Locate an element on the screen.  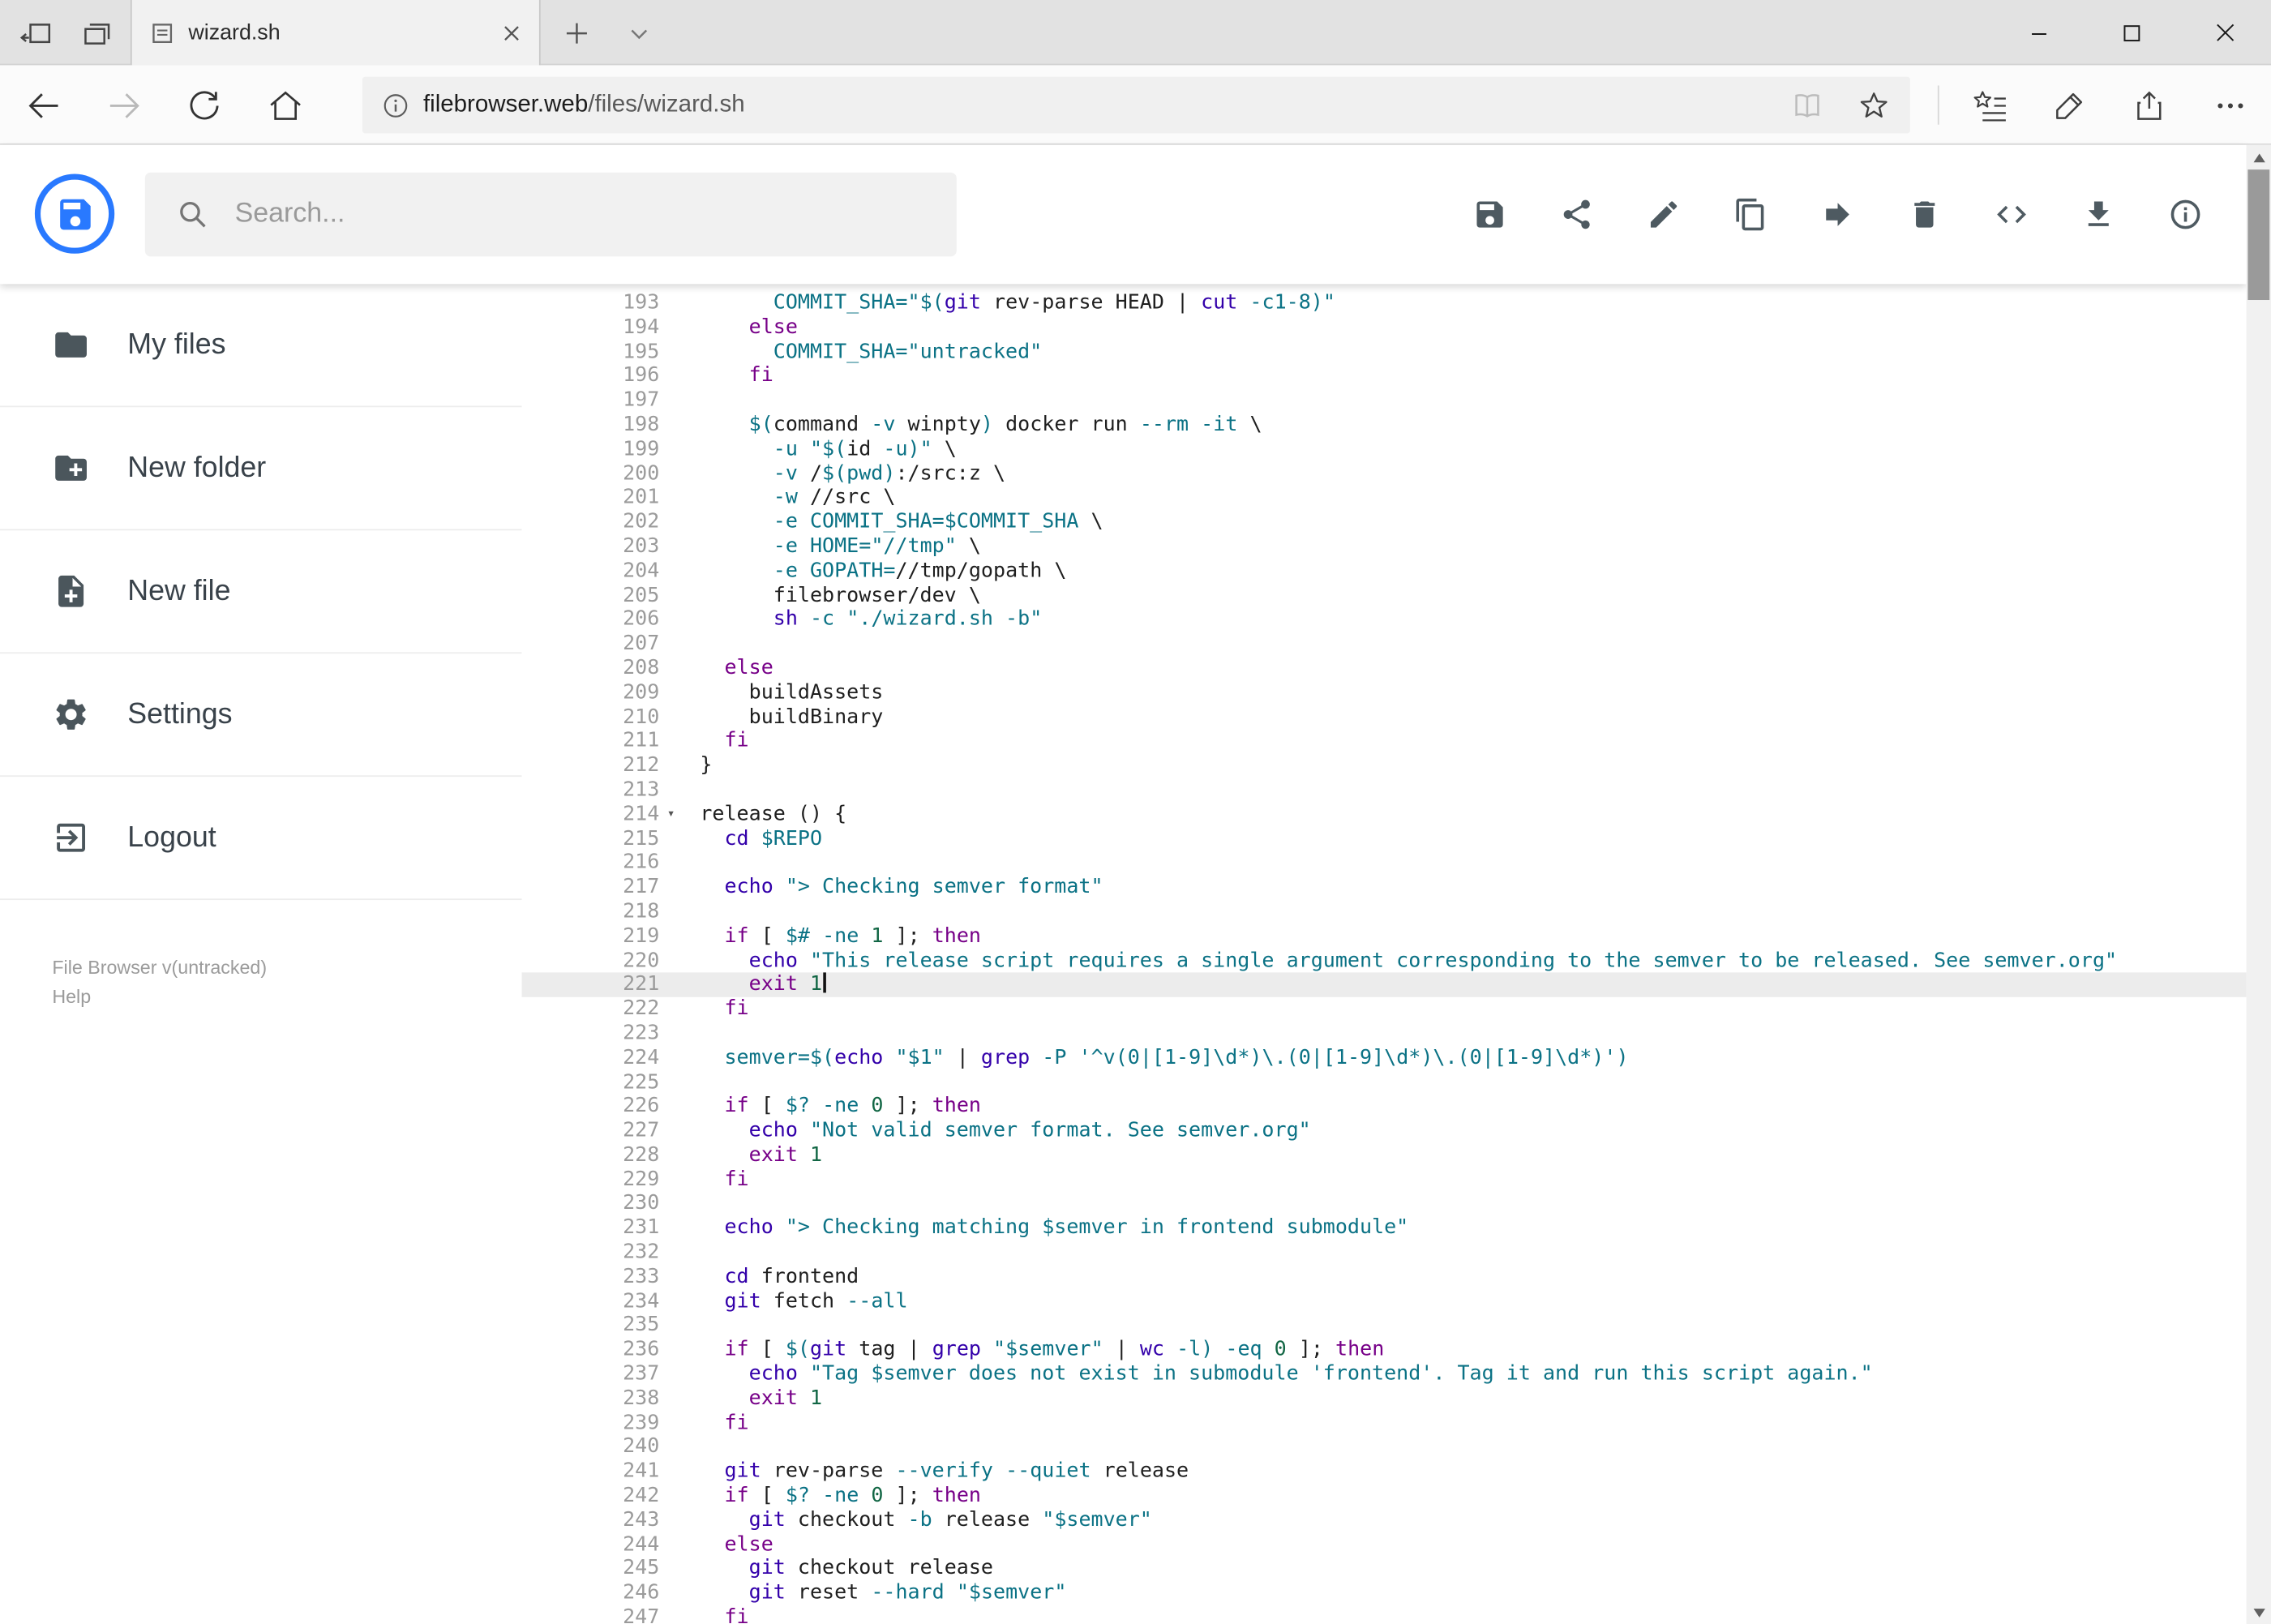
tab-preview-toggle is located at coordinates (640, 33).